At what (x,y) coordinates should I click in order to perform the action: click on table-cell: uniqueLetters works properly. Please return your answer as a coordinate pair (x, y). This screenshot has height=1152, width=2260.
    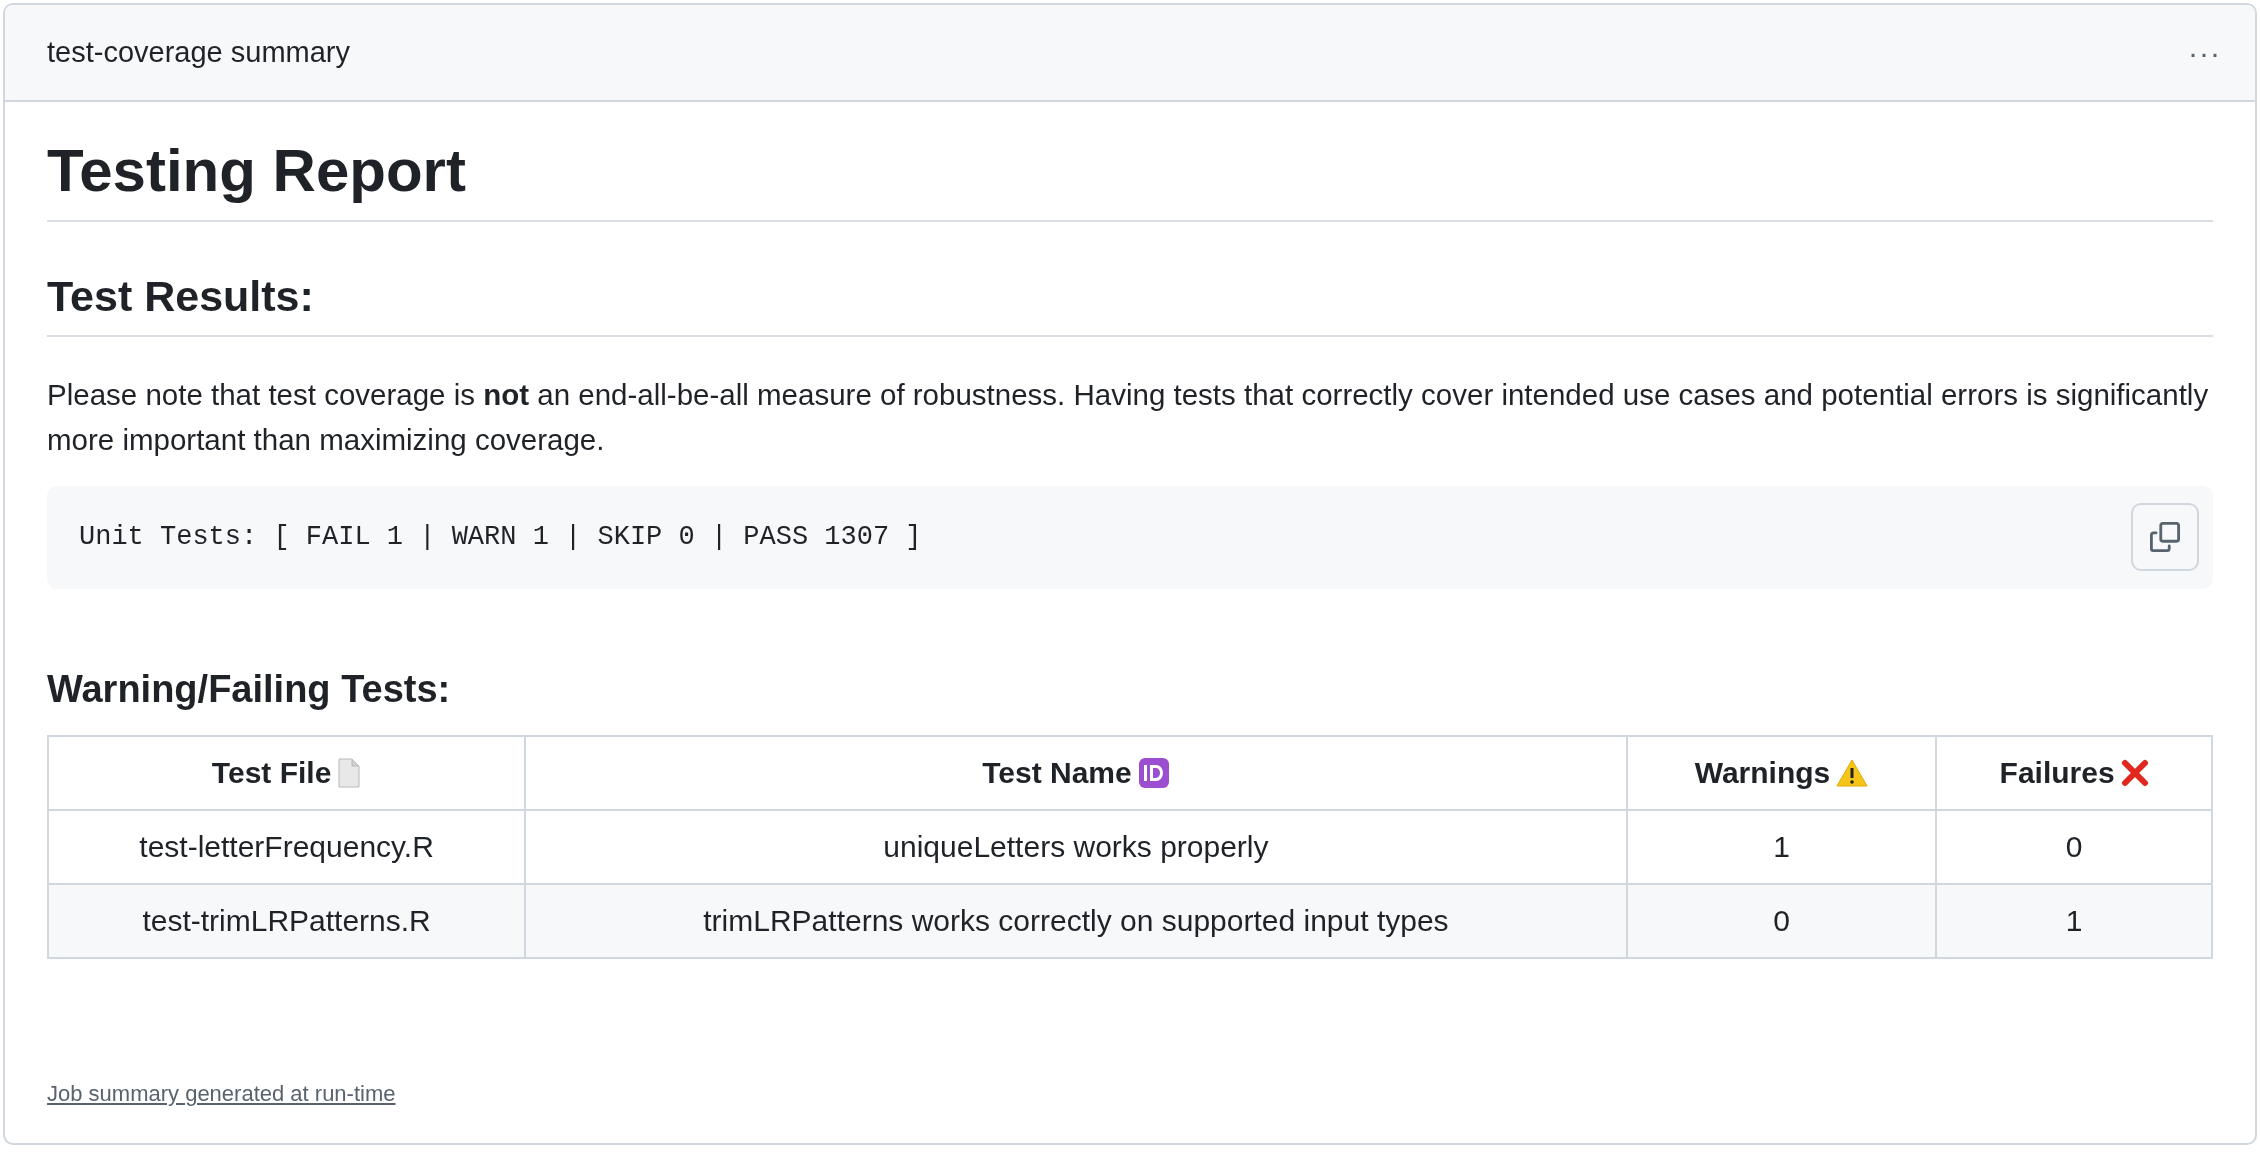
    Looking at the image, I should click on (1076, 846).